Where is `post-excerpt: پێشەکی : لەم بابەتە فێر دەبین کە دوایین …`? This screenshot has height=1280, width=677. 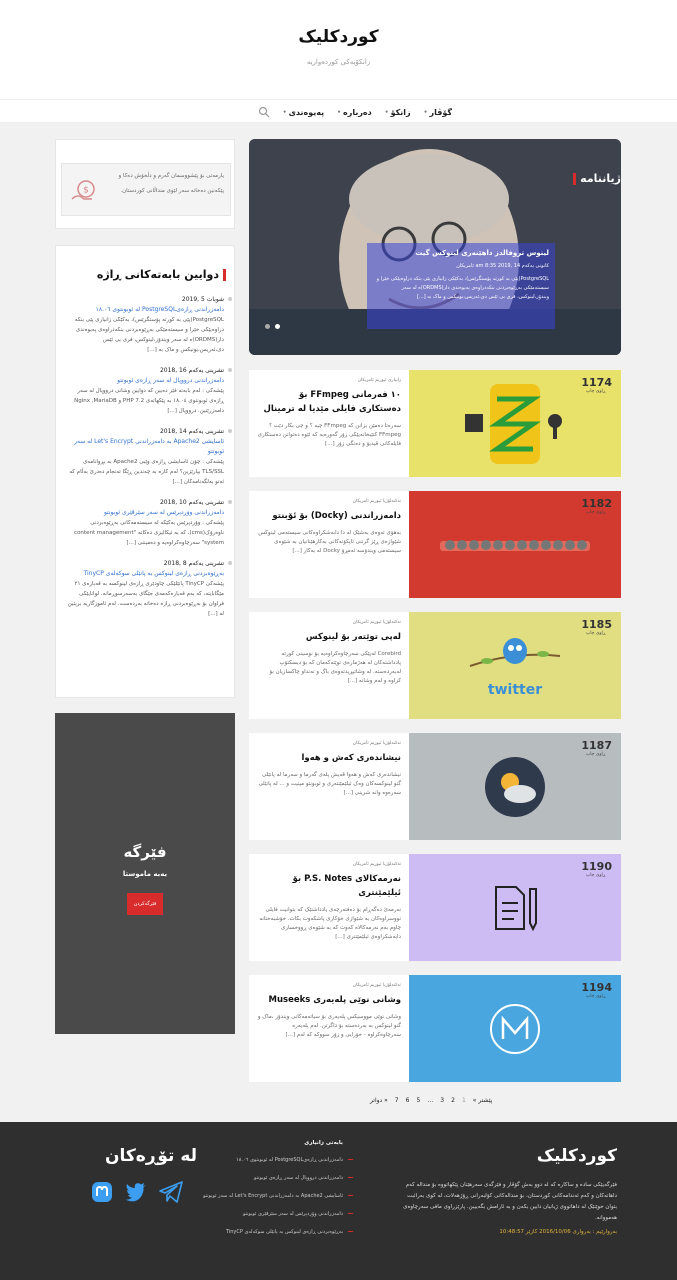
post-excerpt: پێشەکی : لەم بابەتە فێر دەبین کە دوایین … is located at coordinates (149, 401).